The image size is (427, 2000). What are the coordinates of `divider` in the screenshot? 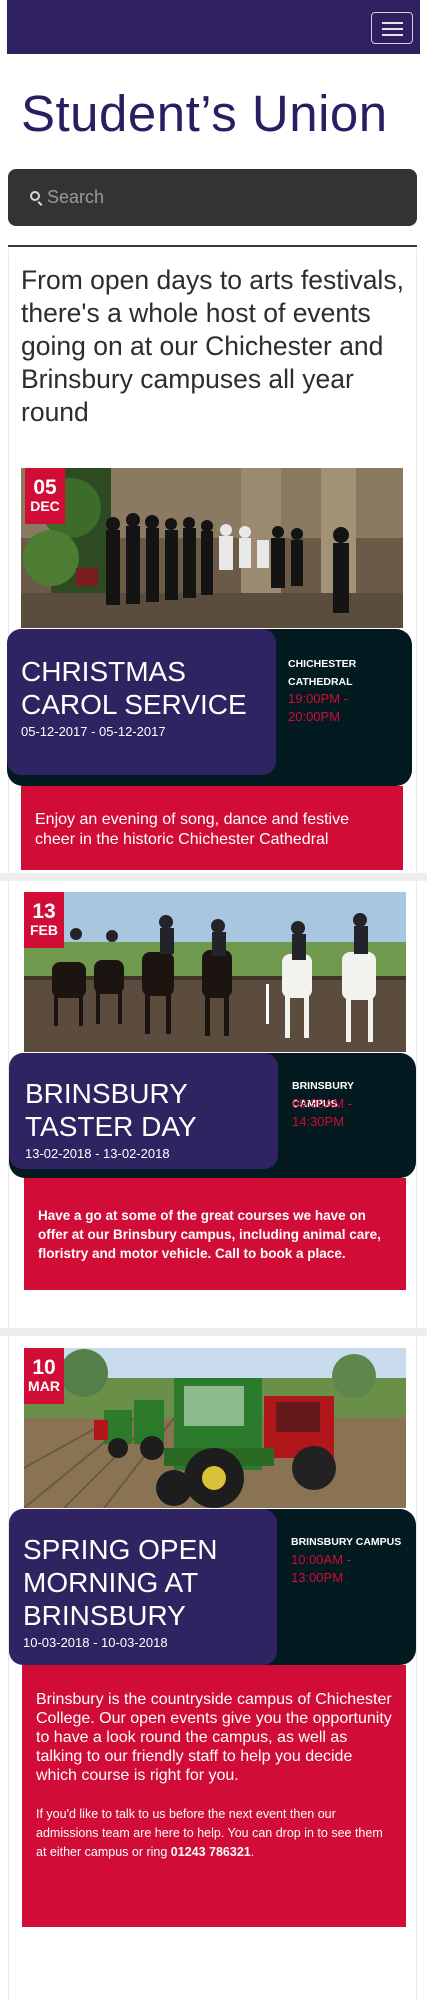 It's located at (212, 246).